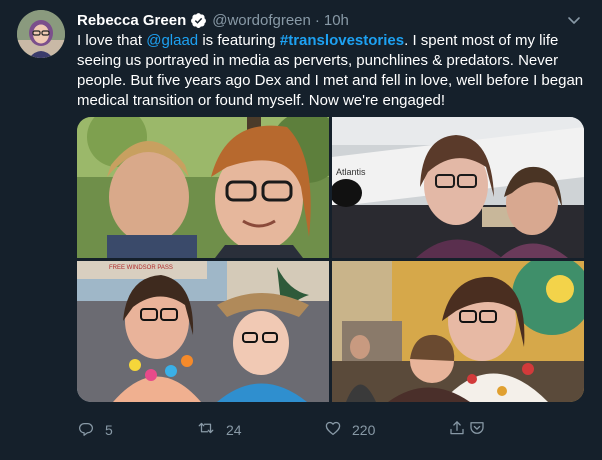 This screenshot has width=602, height=460. What do you see at coordinates (219, 430) in the screenshot?
I see `retweet-action: 24` at bounding box center [219, 430].